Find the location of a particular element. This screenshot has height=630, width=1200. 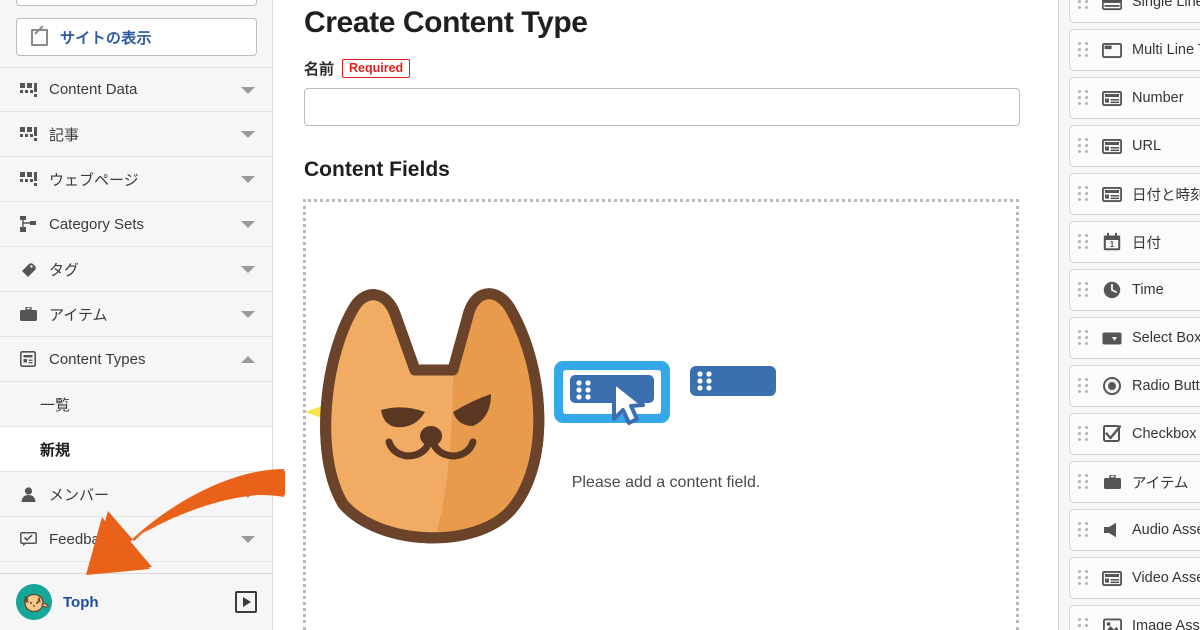

field-type-item: Time is located at coordinates (1134, 290).